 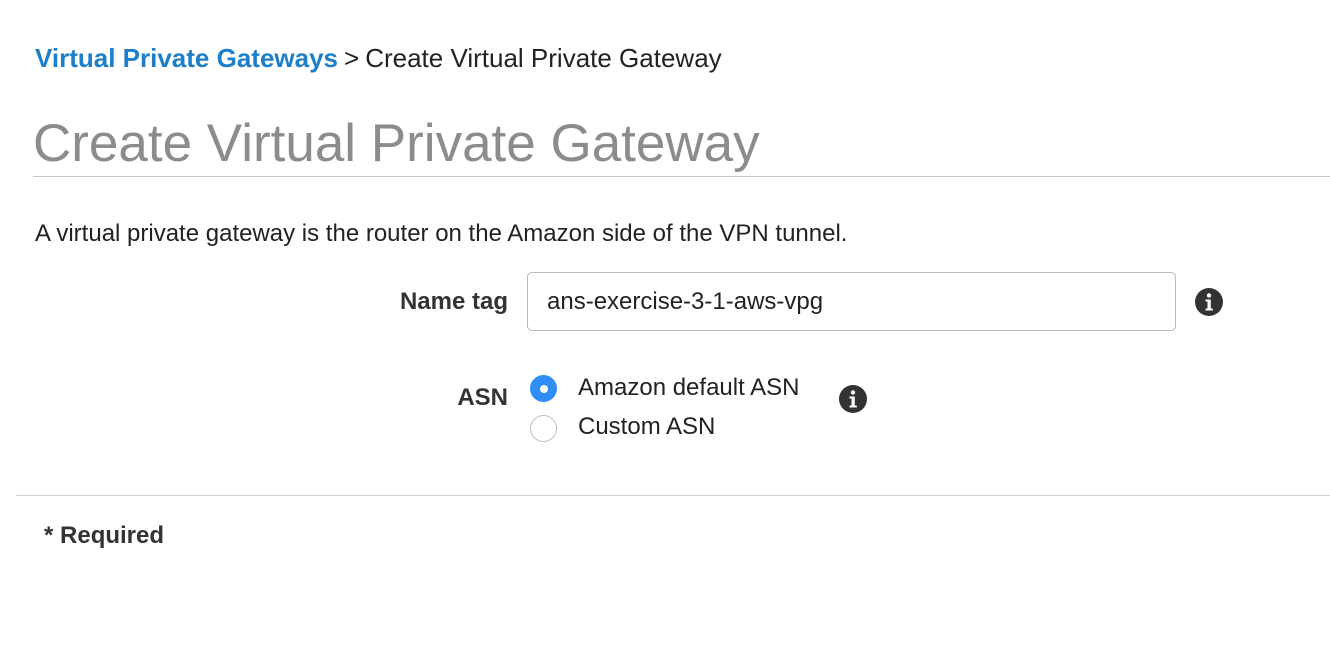 I want to click on breadcrumb-link-virtual-private-gateways: Virtual Private Gateways, so click(x=186, y=58).